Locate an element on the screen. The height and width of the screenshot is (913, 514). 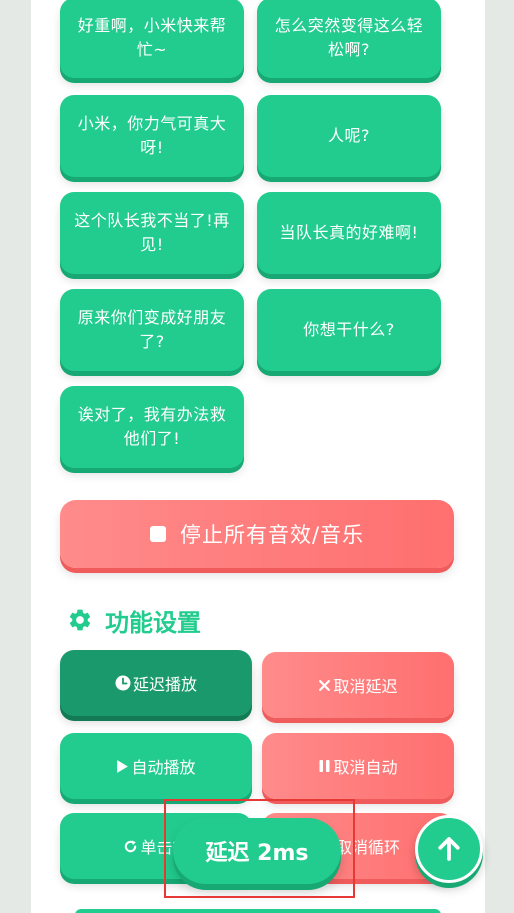
arrow-up-icon is located at coordinates (449, 849).